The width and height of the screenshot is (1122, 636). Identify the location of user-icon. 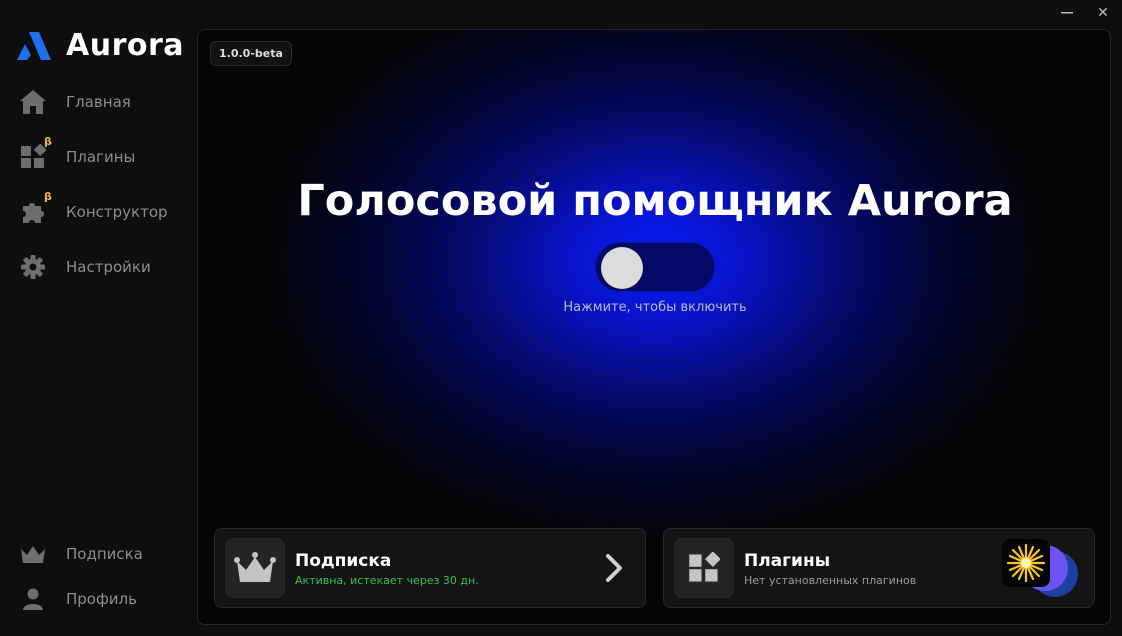
(33, 599).